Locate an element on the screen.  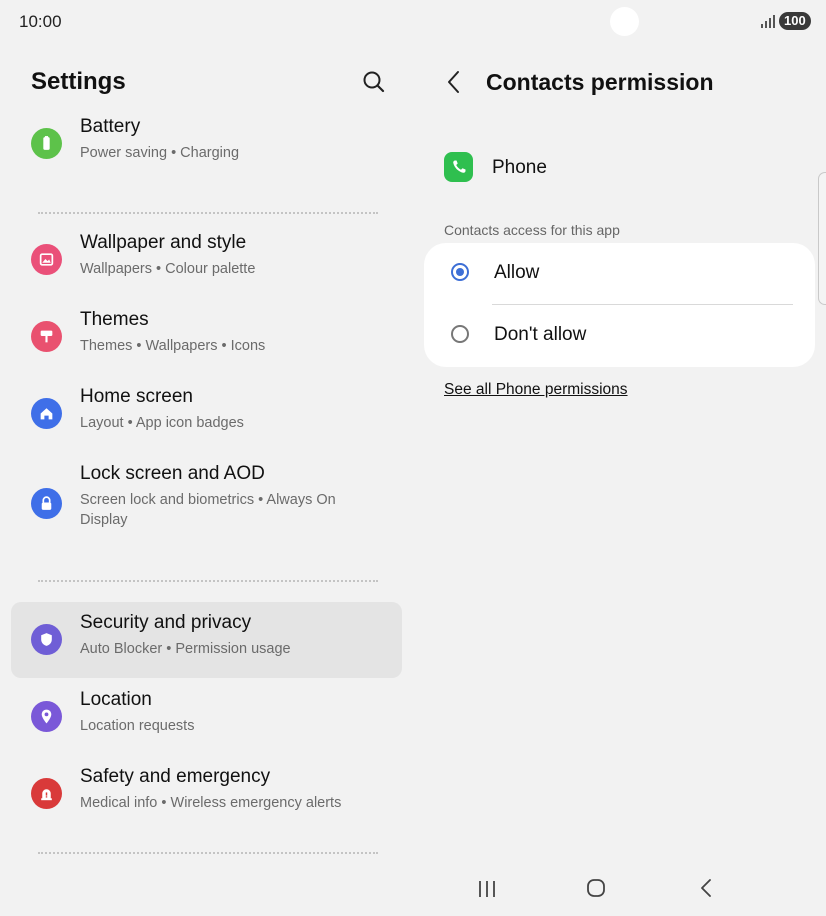
option-label: Allow is located at coordinates (517, 272).